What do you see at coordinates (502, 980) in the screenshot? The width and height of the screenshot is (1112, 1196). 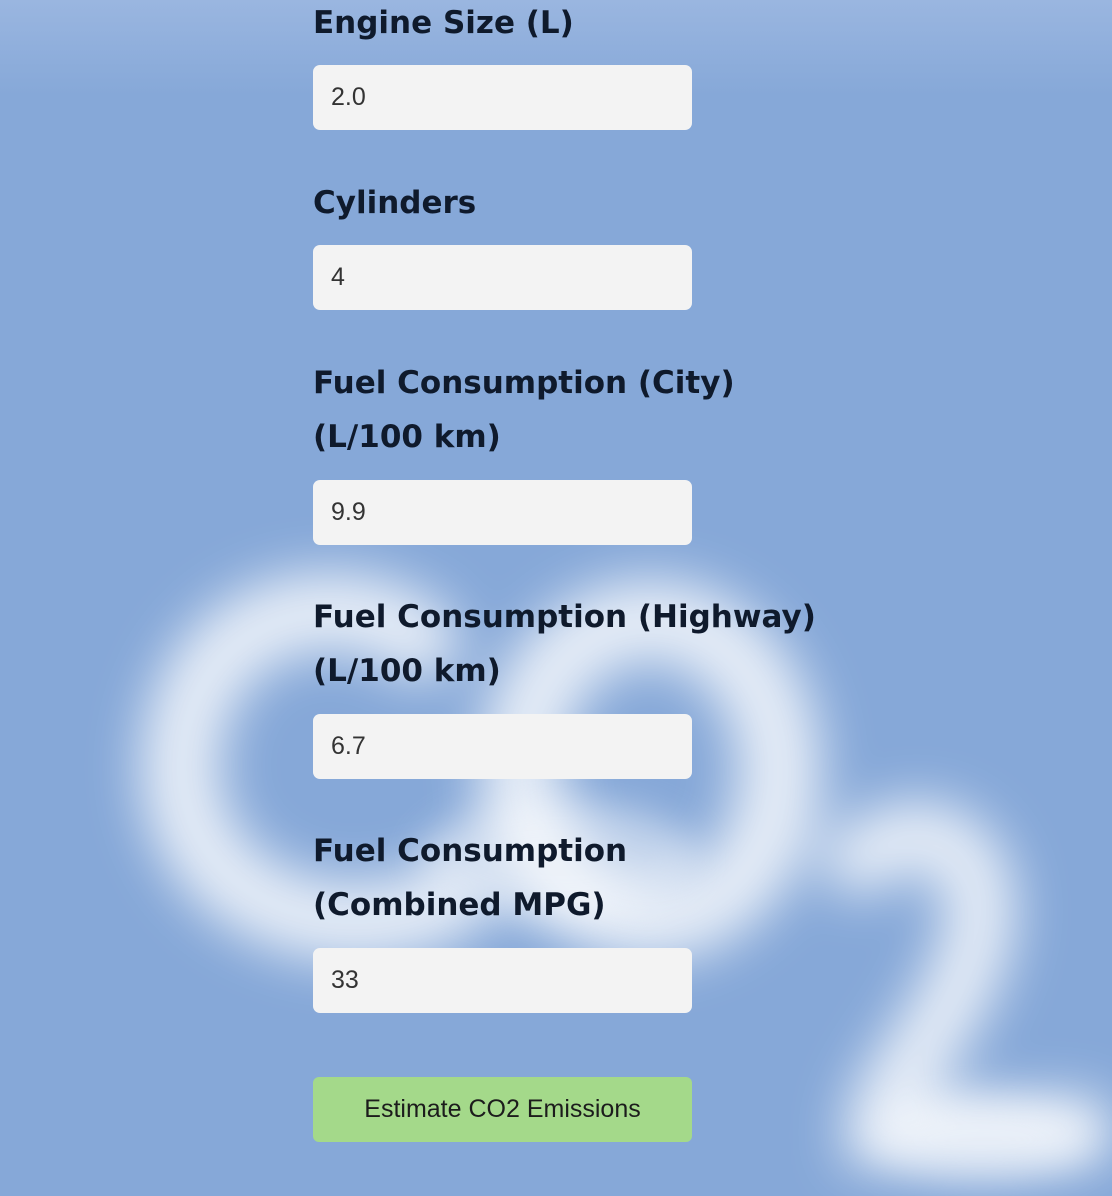 I see `fuel-combined-input` at bounding box center [502, 980].